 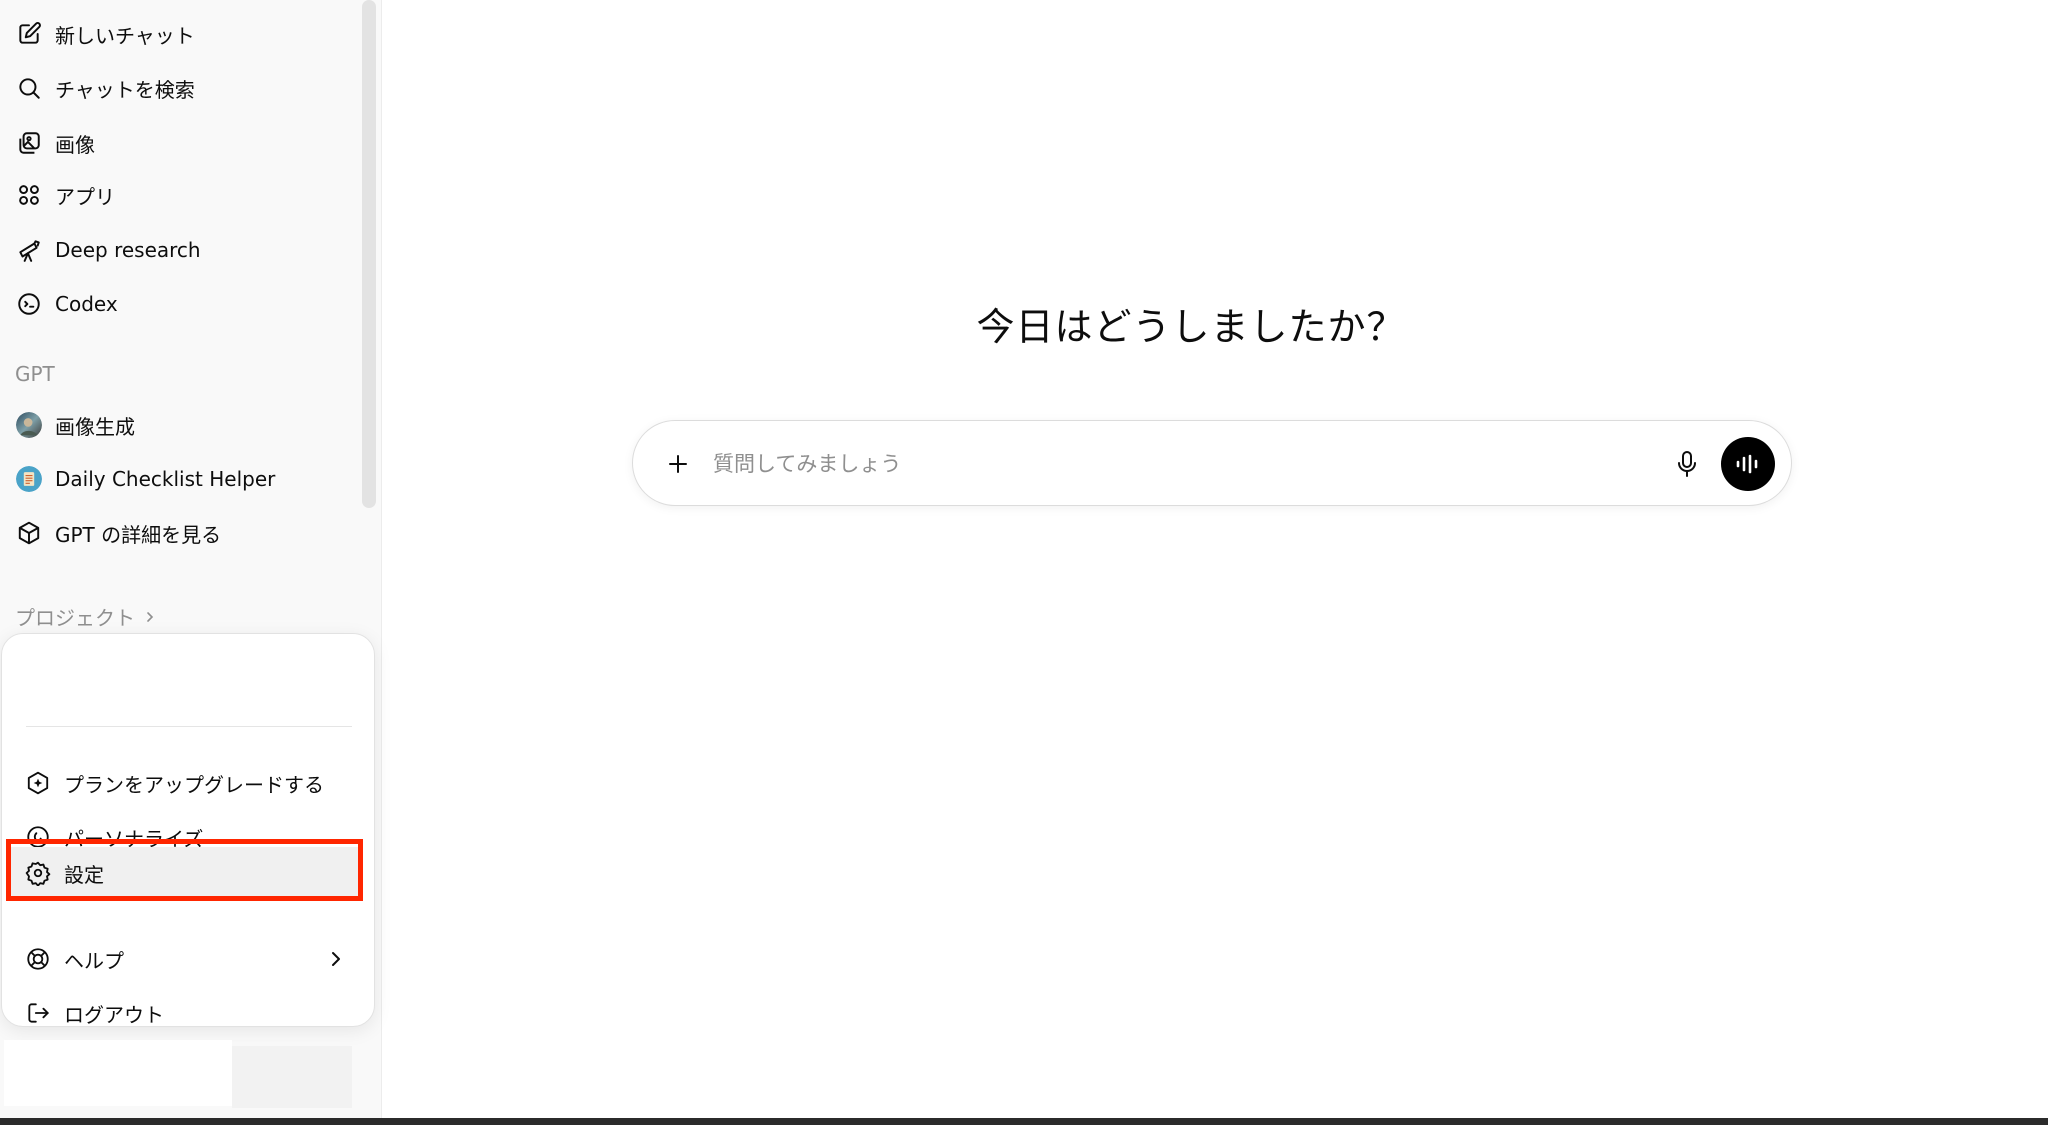 What do you see at coordinates (35, 374) in the screenshot?
I see `gpt-section-label: GPT` at bounding box center [35, 374].